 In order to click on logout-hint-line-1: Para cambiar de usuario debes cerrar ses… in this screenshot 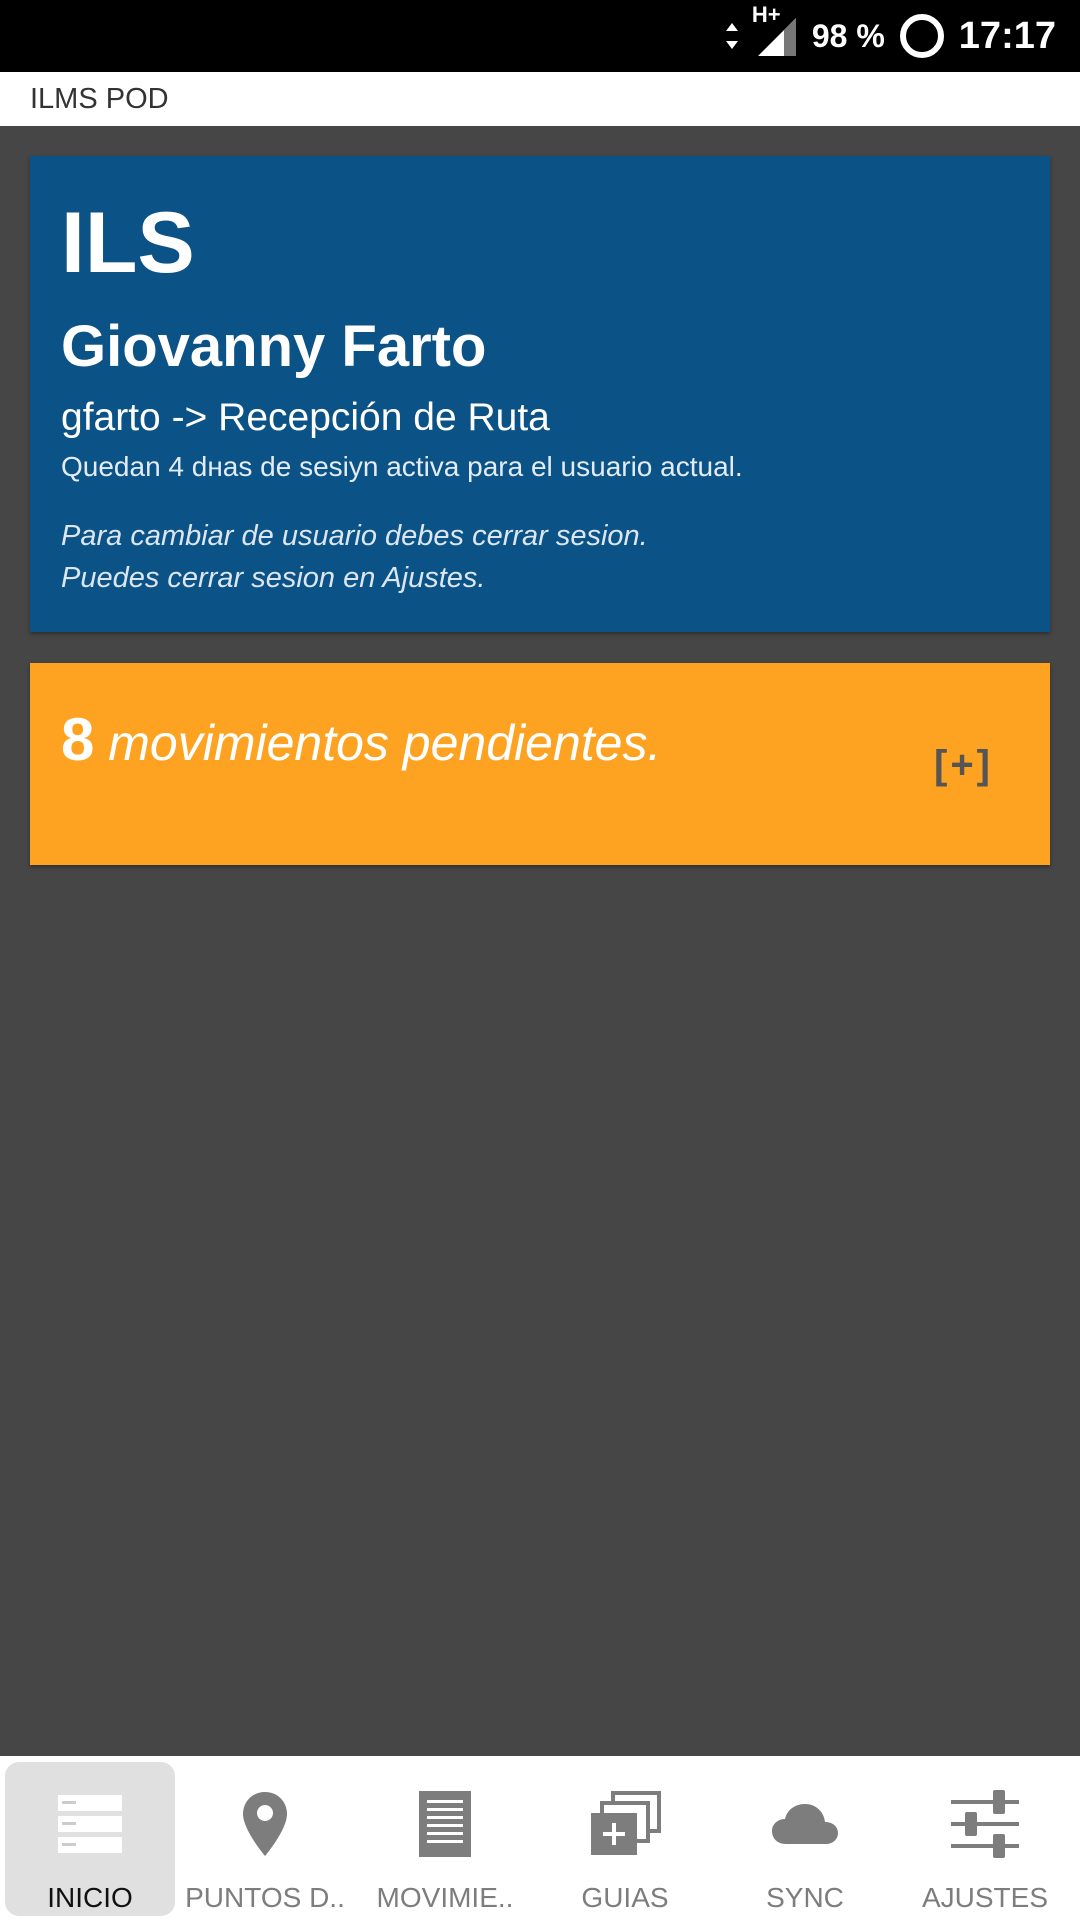, I will do `click(354, 535)`.